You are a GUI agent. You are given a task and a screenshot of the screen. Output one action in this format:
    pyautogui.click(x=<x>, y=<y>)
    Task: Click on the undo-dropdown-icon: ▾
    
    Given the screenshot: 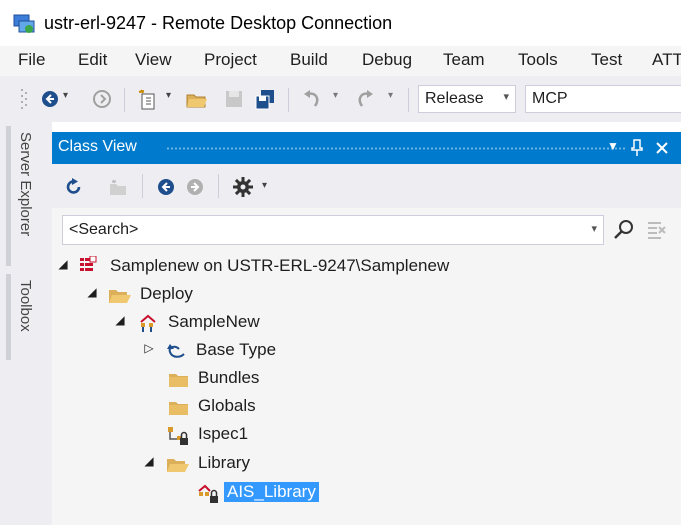 What is the action you would take?
    pyautogui.click(x=335, y=95)
    